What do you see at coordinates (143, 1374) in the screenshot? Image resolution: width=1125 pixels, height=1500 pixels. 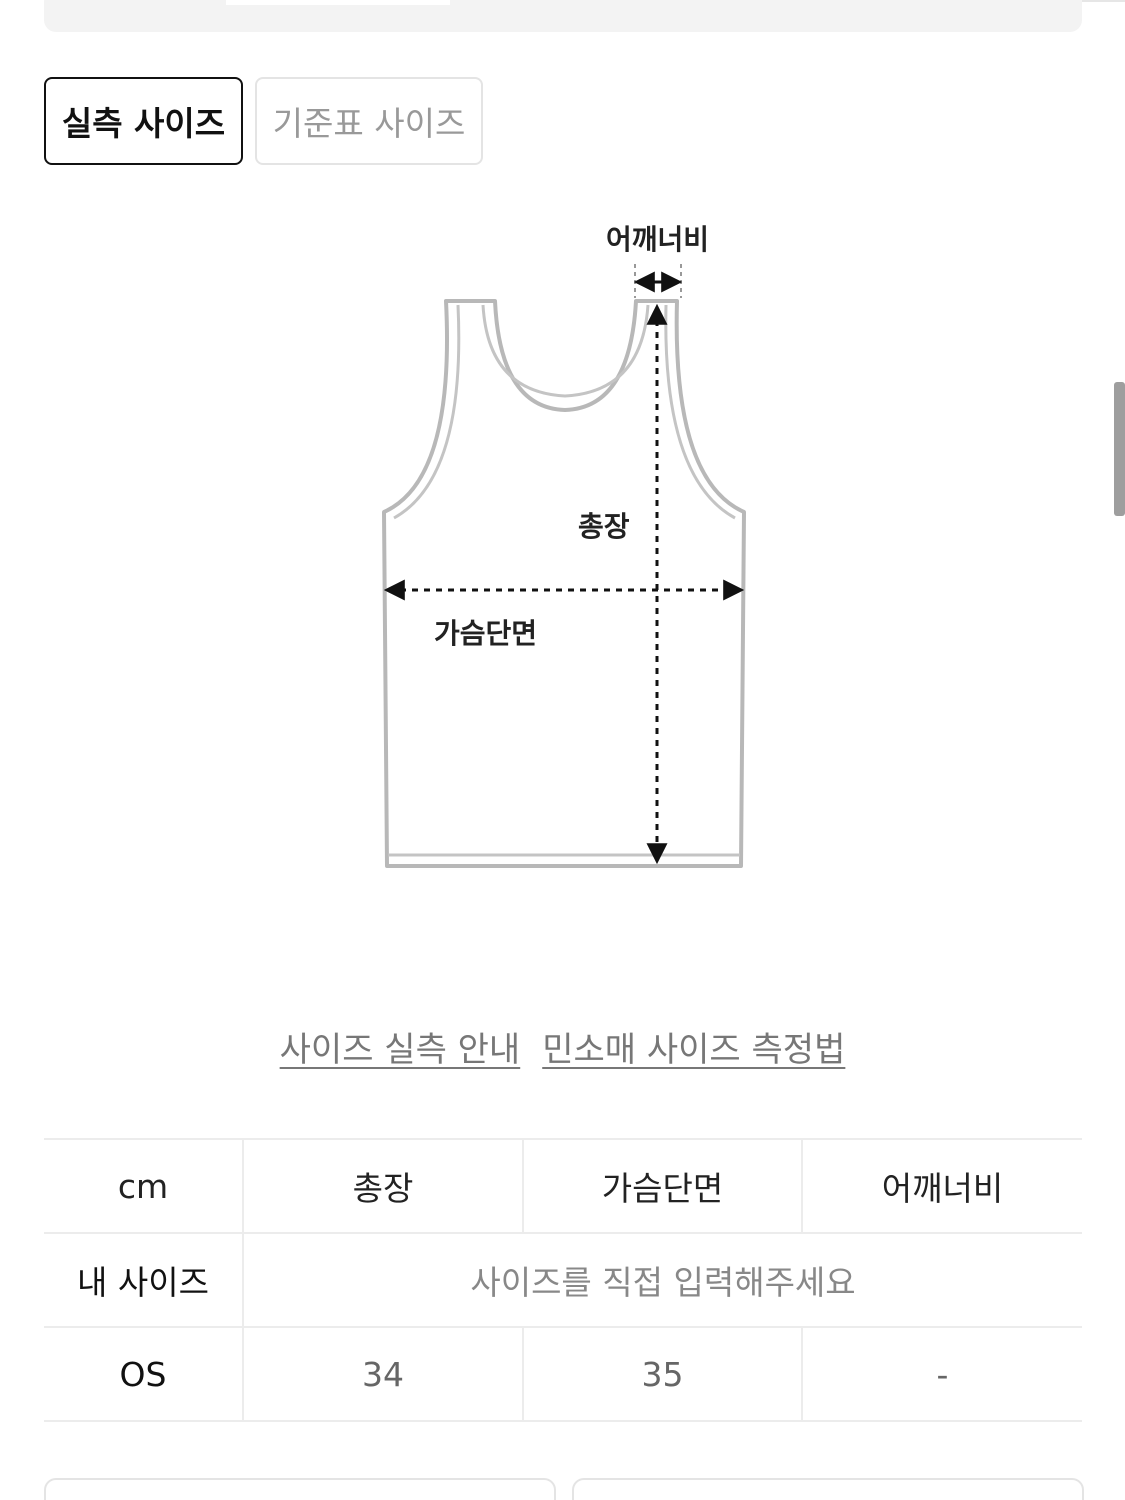 I see `size-name-cell: OS` at bounding box center [143, 1374].